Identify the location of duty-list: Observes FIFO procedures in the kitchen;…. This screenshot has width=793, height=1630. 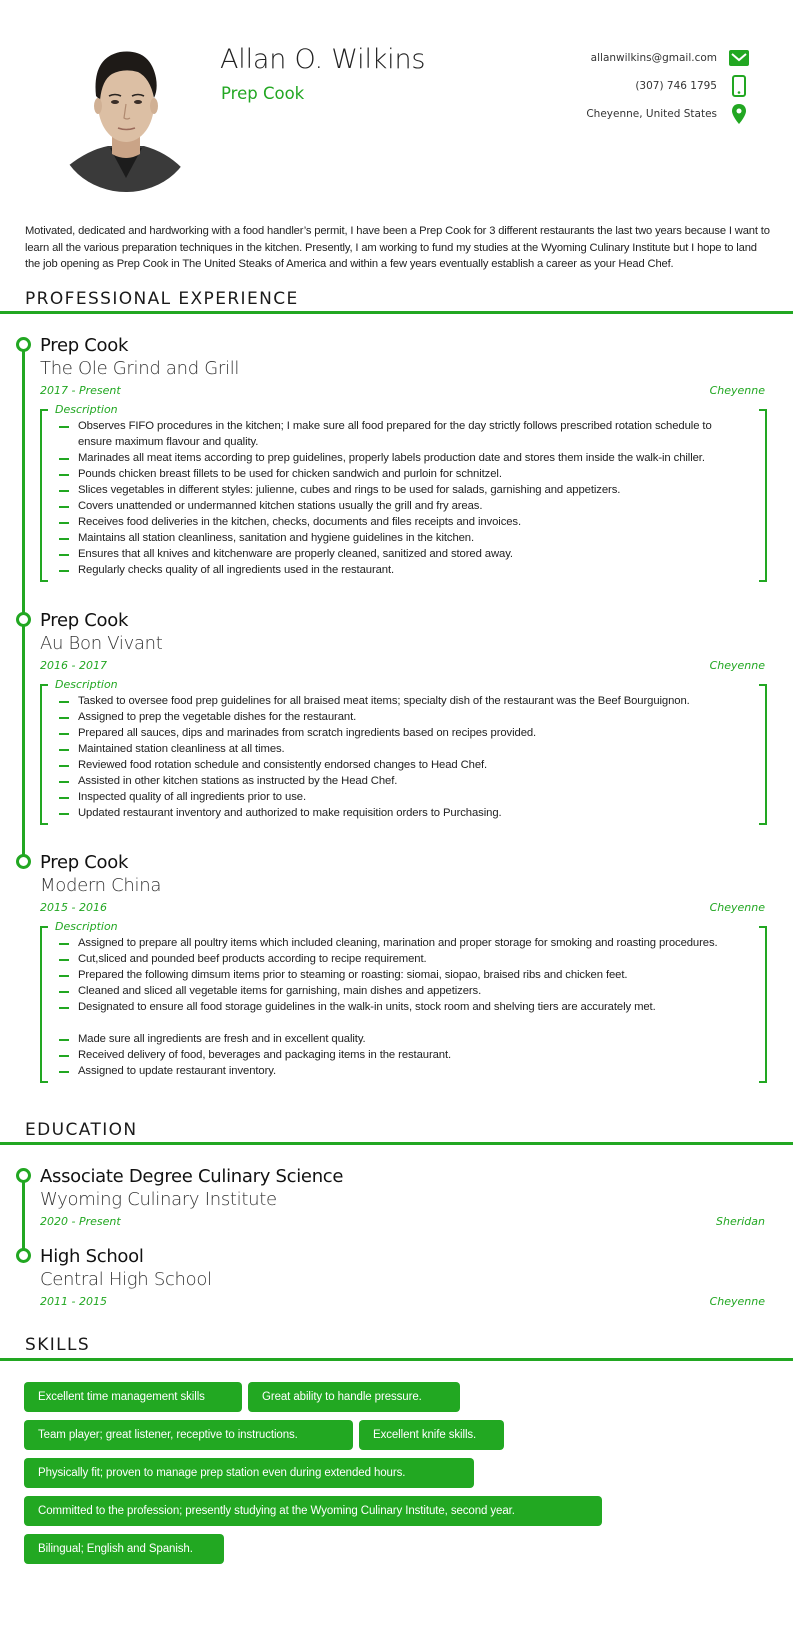
(398, 498).